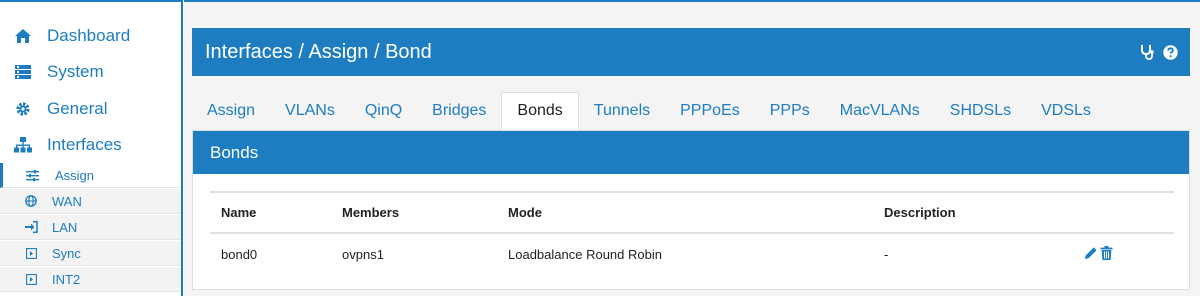  Describe the element at coordinates (23, 109) in the screenshot. I see `gear-icon` at that location.